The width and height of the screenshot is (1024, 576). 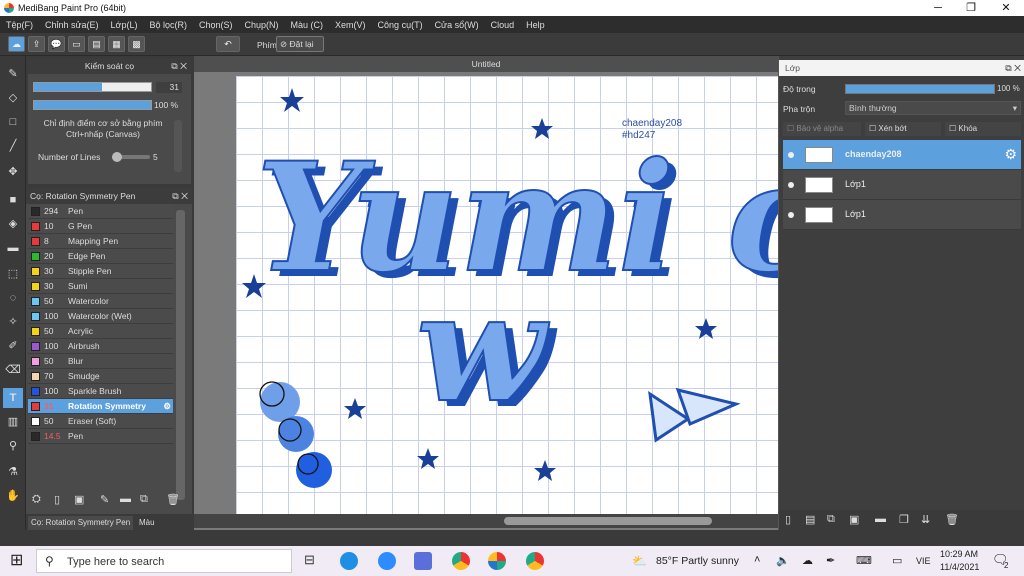 I want to click on eyedropper-tool-icon: ⚲, so click(x=13, y=446).